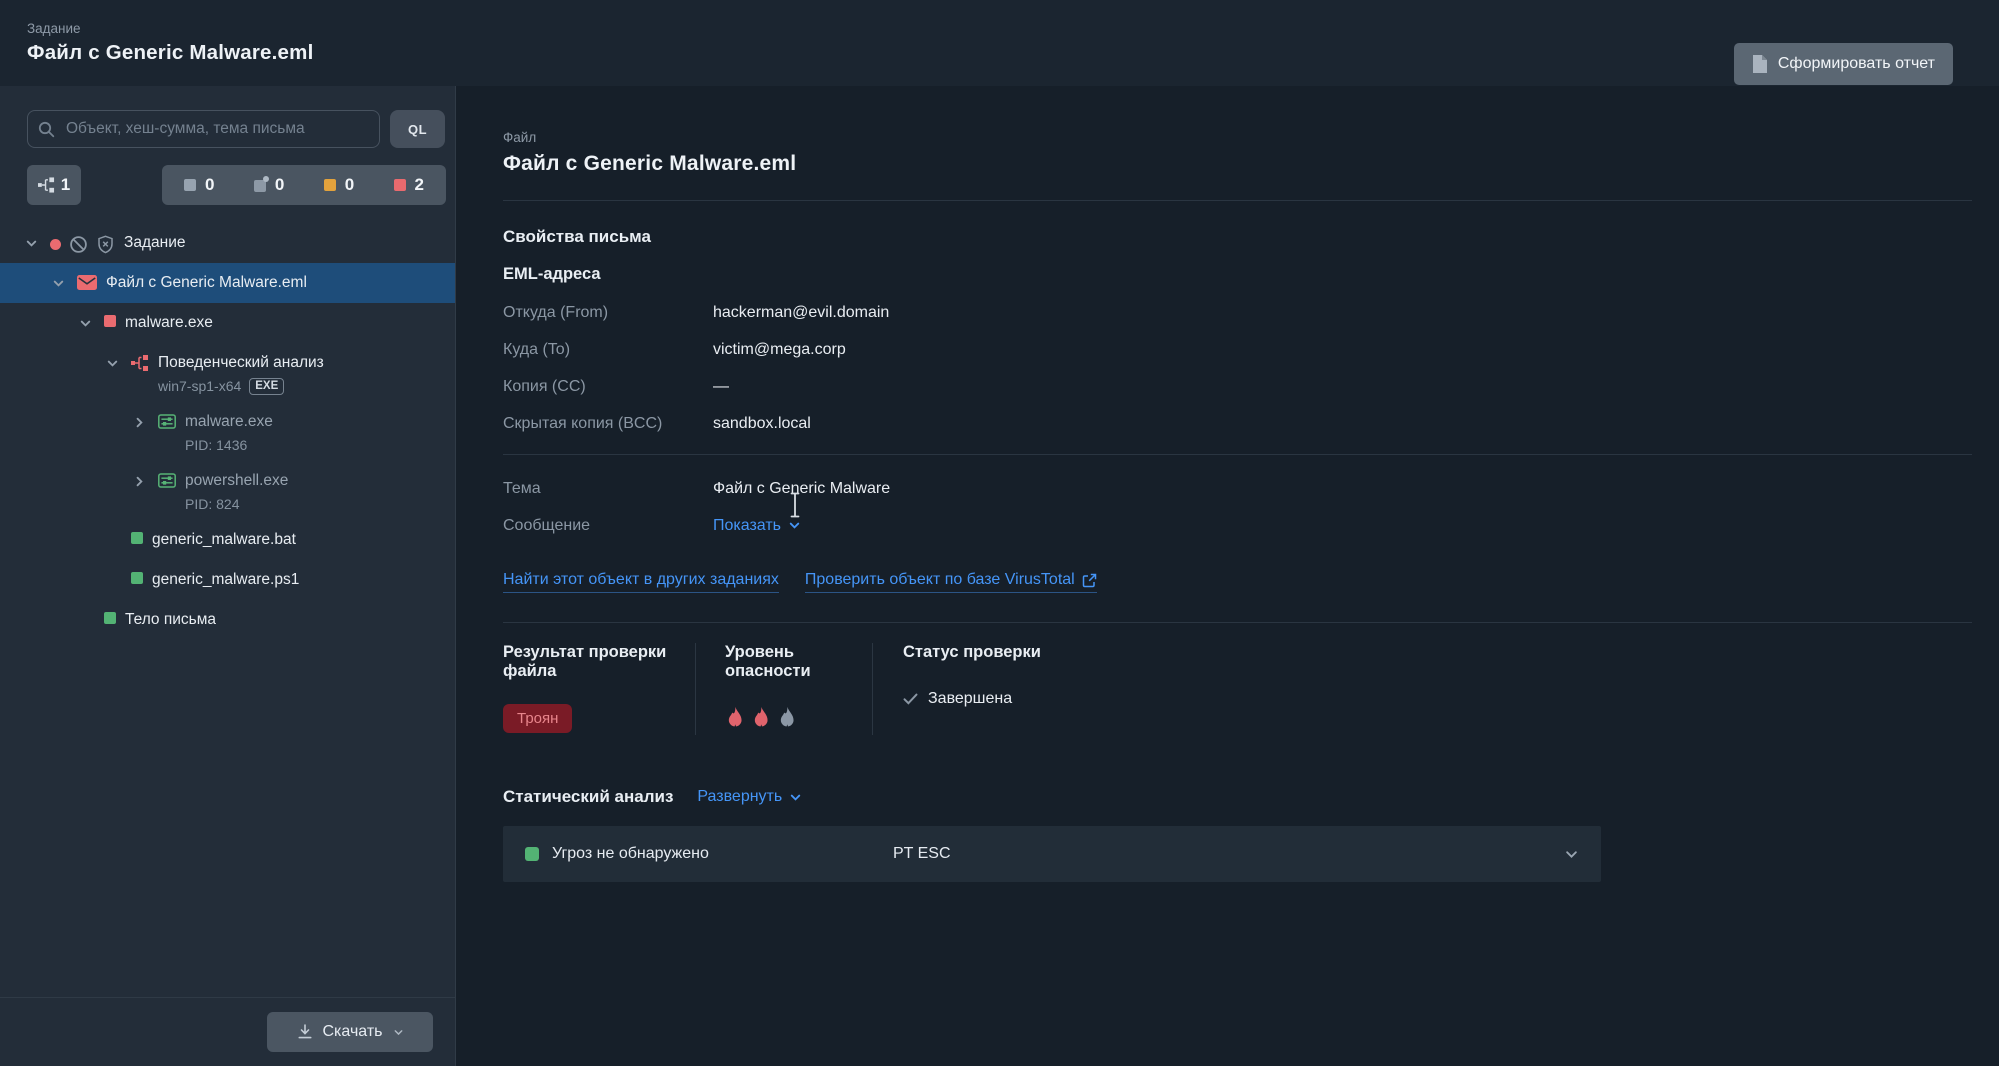 This screenshot has width=1999, height=1066. Describe the element at coordinates (227, 620) in the screenshot. I see `tree-item-8: Тело письма` at that location.